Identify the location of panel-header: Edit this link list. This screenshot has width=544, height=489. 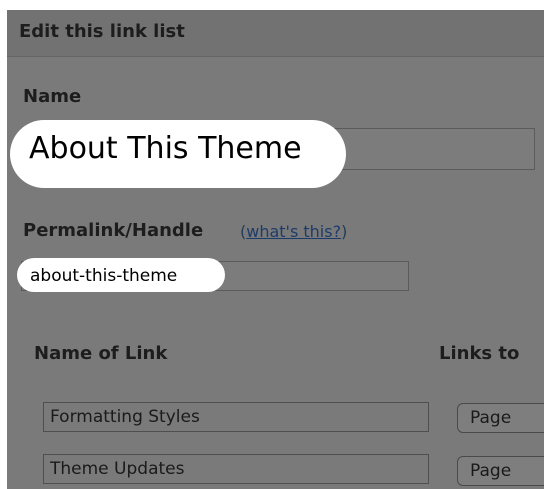
(275, 33).